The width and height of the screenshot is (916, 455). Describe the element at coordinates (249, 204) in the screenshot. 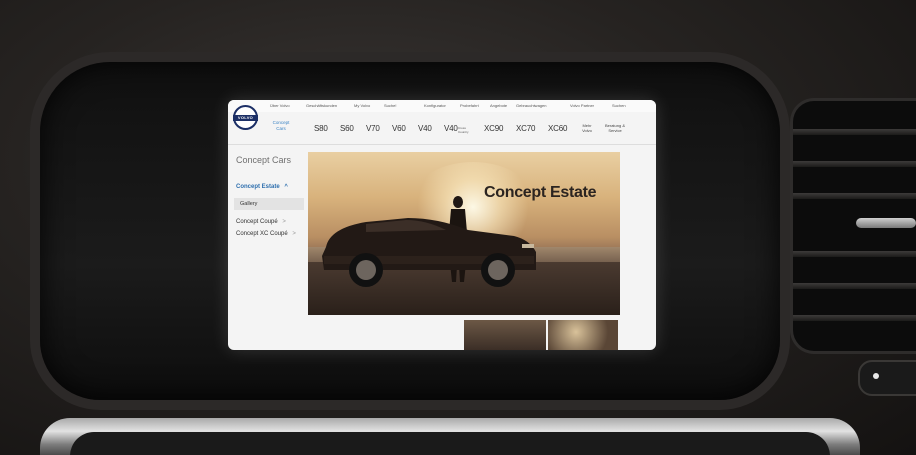

I see `gallery-label: Gallery` at that location.